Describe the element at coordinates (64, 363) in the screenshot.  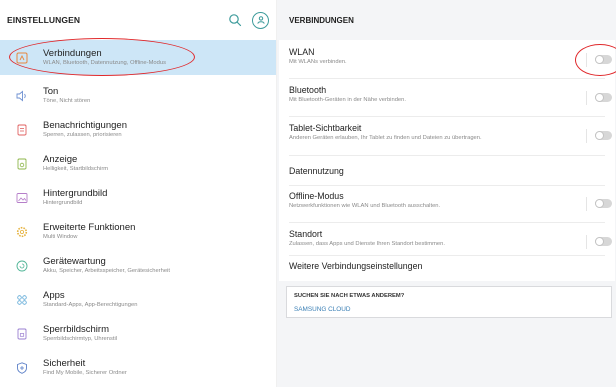
I see `sidebar-item-title: Sicherheit` at that location.